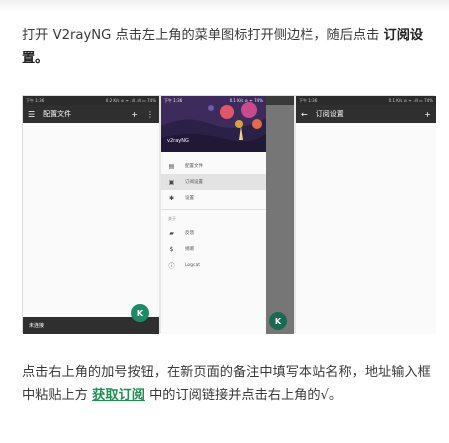 The width and height of the screenshot is (449, 443). What do you see at coordinates (366, 100) in the screenshot?
I see `status-bar: 下午 1:36 0.1 K/s ⊘ ᯤ .ıll ▭ 74%` at bounding box center [366, 100].